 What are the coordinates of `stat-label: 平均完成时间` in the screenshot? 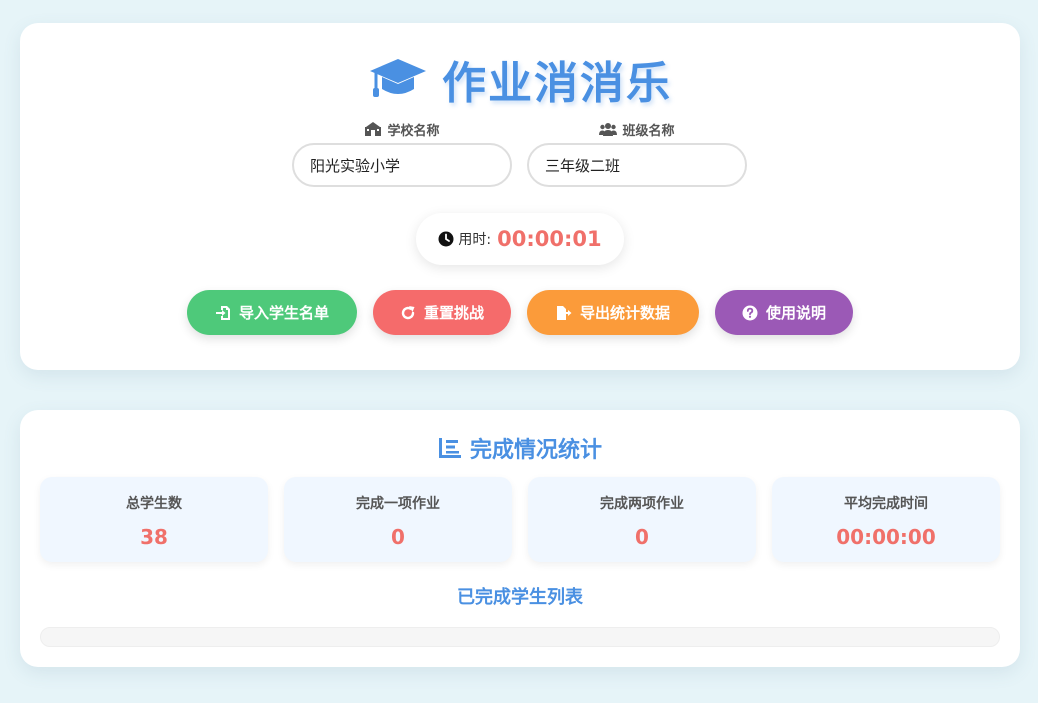 It's located at (886, 504).